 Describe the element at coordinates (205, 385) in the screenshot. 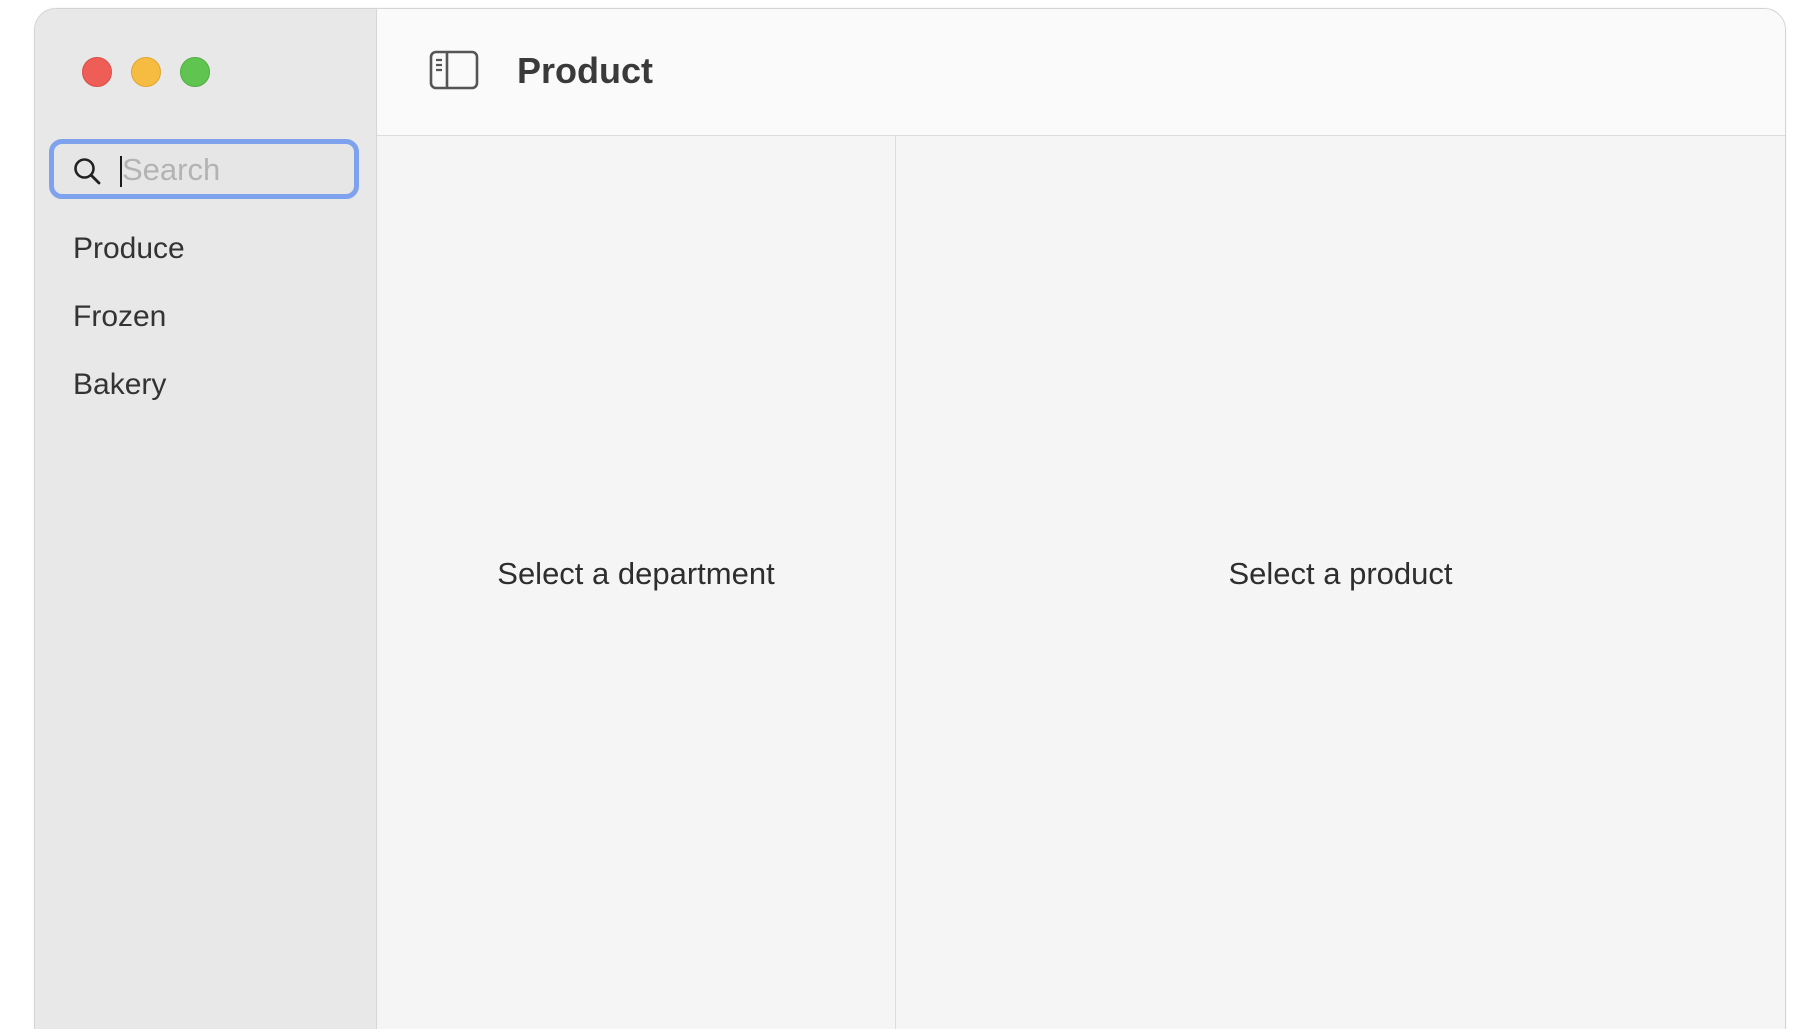

I see `sidebar-item-bakery: Bakery` at that location.